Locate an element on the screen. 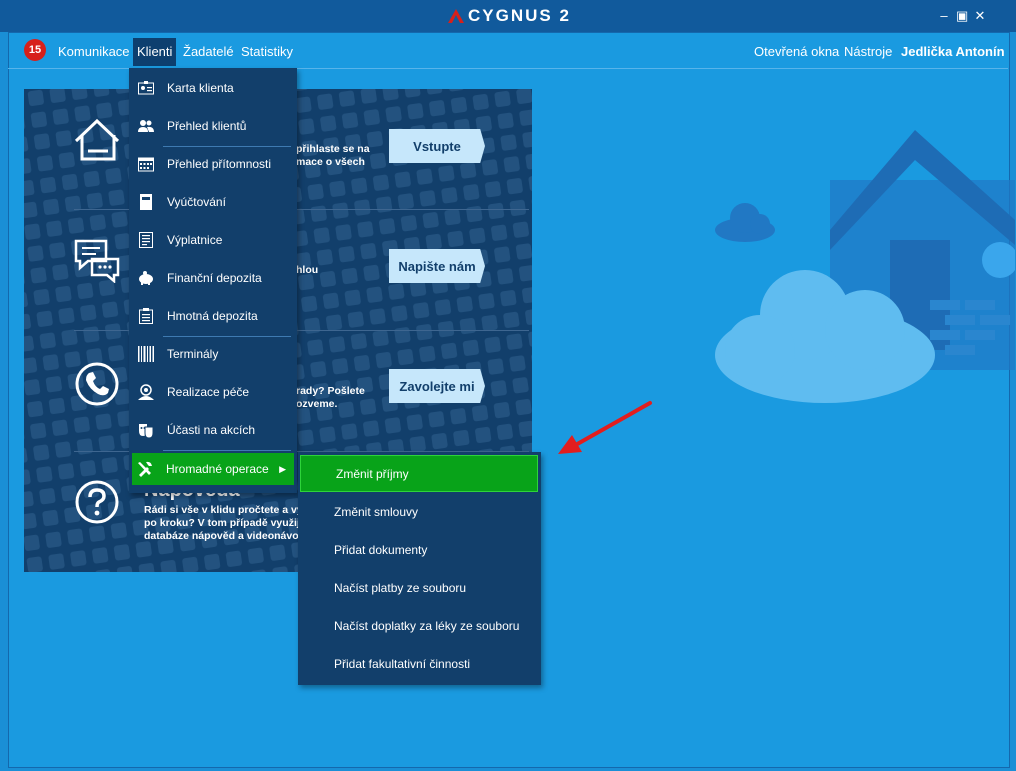 This screenshot has height=771, width=1016. submenu-item-zmenit-prijmy: Změnit příjmy is located at coordinates (419, 473).